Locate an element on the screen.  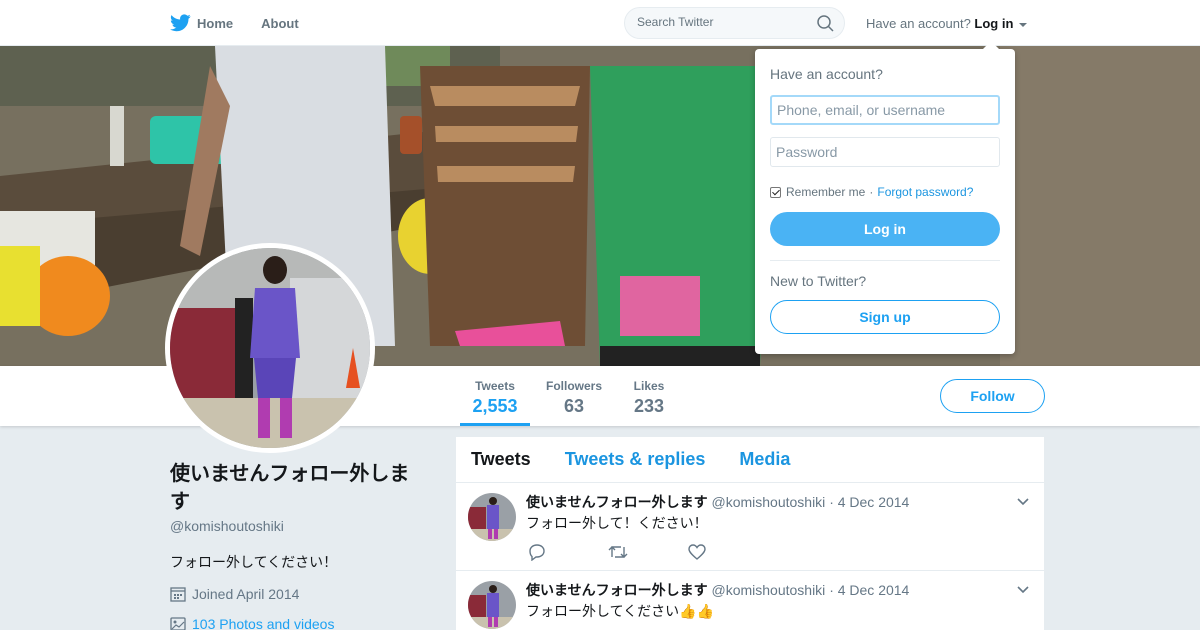
stat-followers-value: 63 is located at coordinates (574, 406).